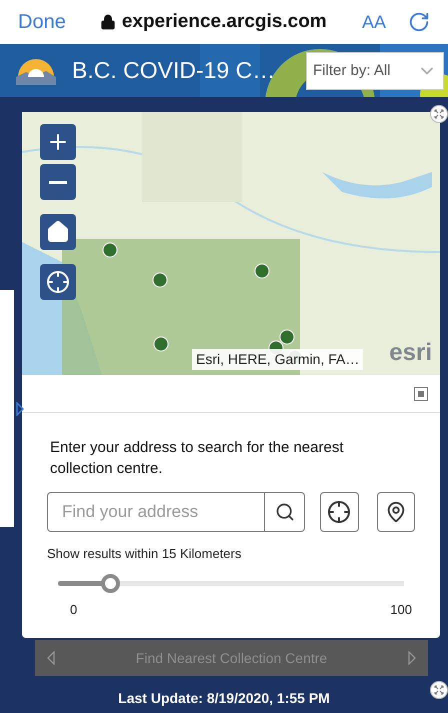 This screenshot has height=713, width=448. What do you see at coordinates (74, 609) in the screenshot?
I see `slider-min-label: 0` at bounding box center [74, 609].